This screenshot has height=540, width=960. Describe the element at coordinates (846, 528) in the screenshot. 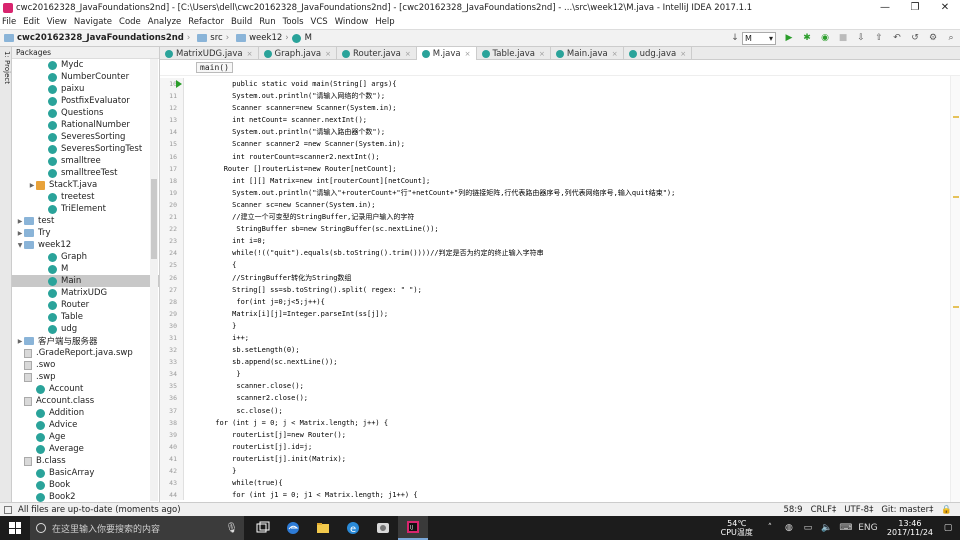

I see `ime-icon: ⌨` at that location.